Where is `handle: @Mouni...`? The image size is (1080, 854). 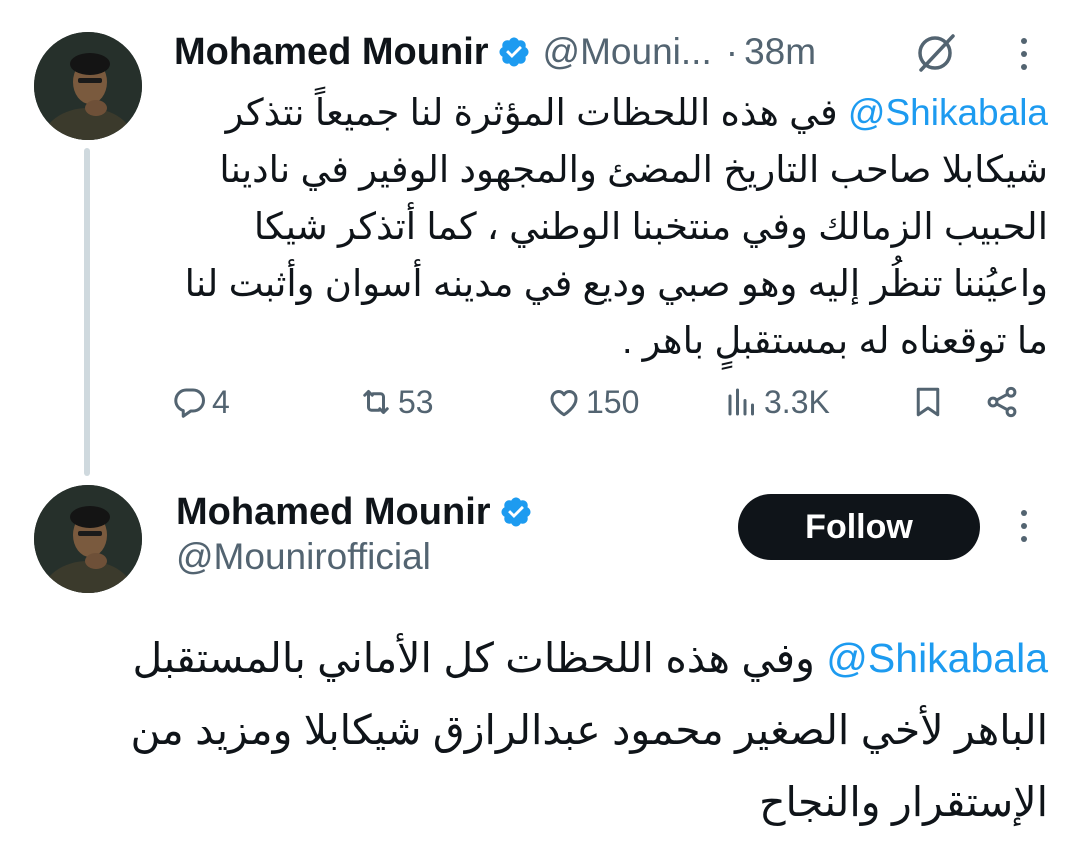
handle: @Mouni... is located at coordinates (627, 52).